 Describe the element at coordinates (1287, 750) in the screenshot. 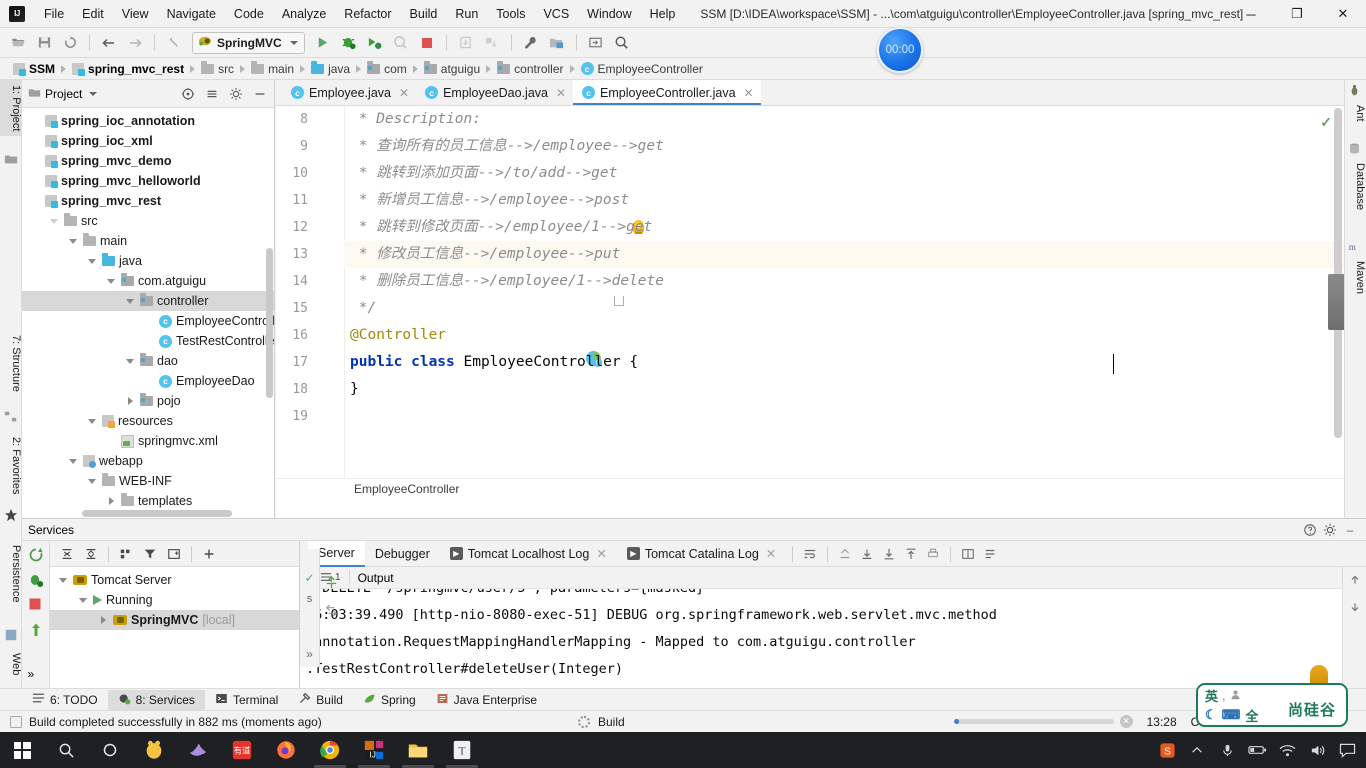

I see `network-wifi-tray-icon` at that location.